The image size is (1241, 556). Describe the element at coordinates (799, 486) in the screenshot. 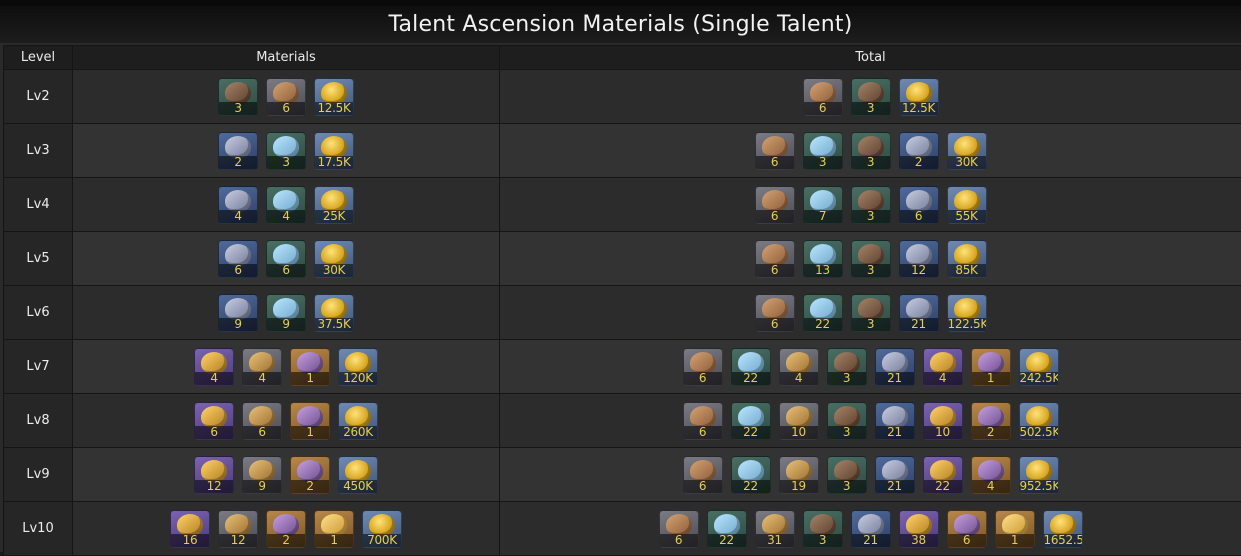

I see `material-quantity: 19` at that location.